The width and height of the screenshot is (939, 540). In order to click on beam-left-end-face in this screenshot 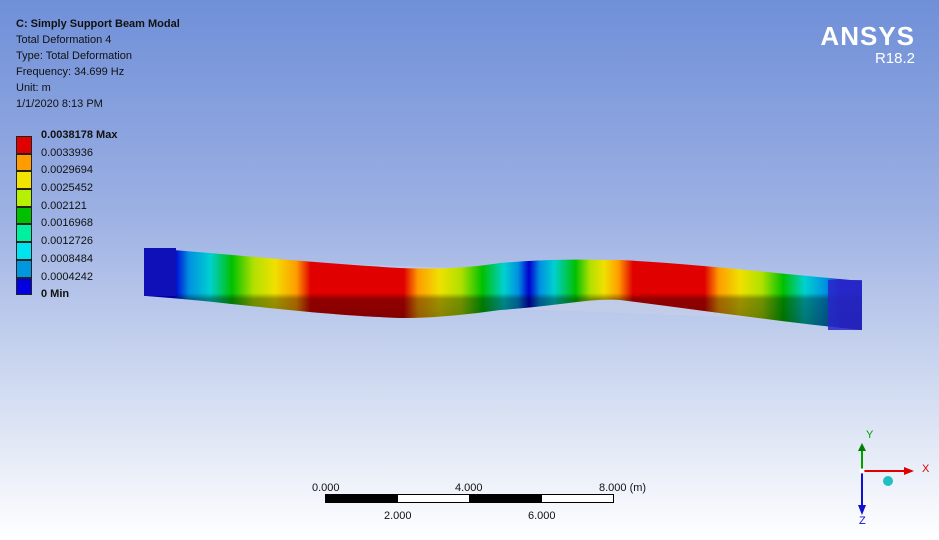, I will do `click(160, 272)`.